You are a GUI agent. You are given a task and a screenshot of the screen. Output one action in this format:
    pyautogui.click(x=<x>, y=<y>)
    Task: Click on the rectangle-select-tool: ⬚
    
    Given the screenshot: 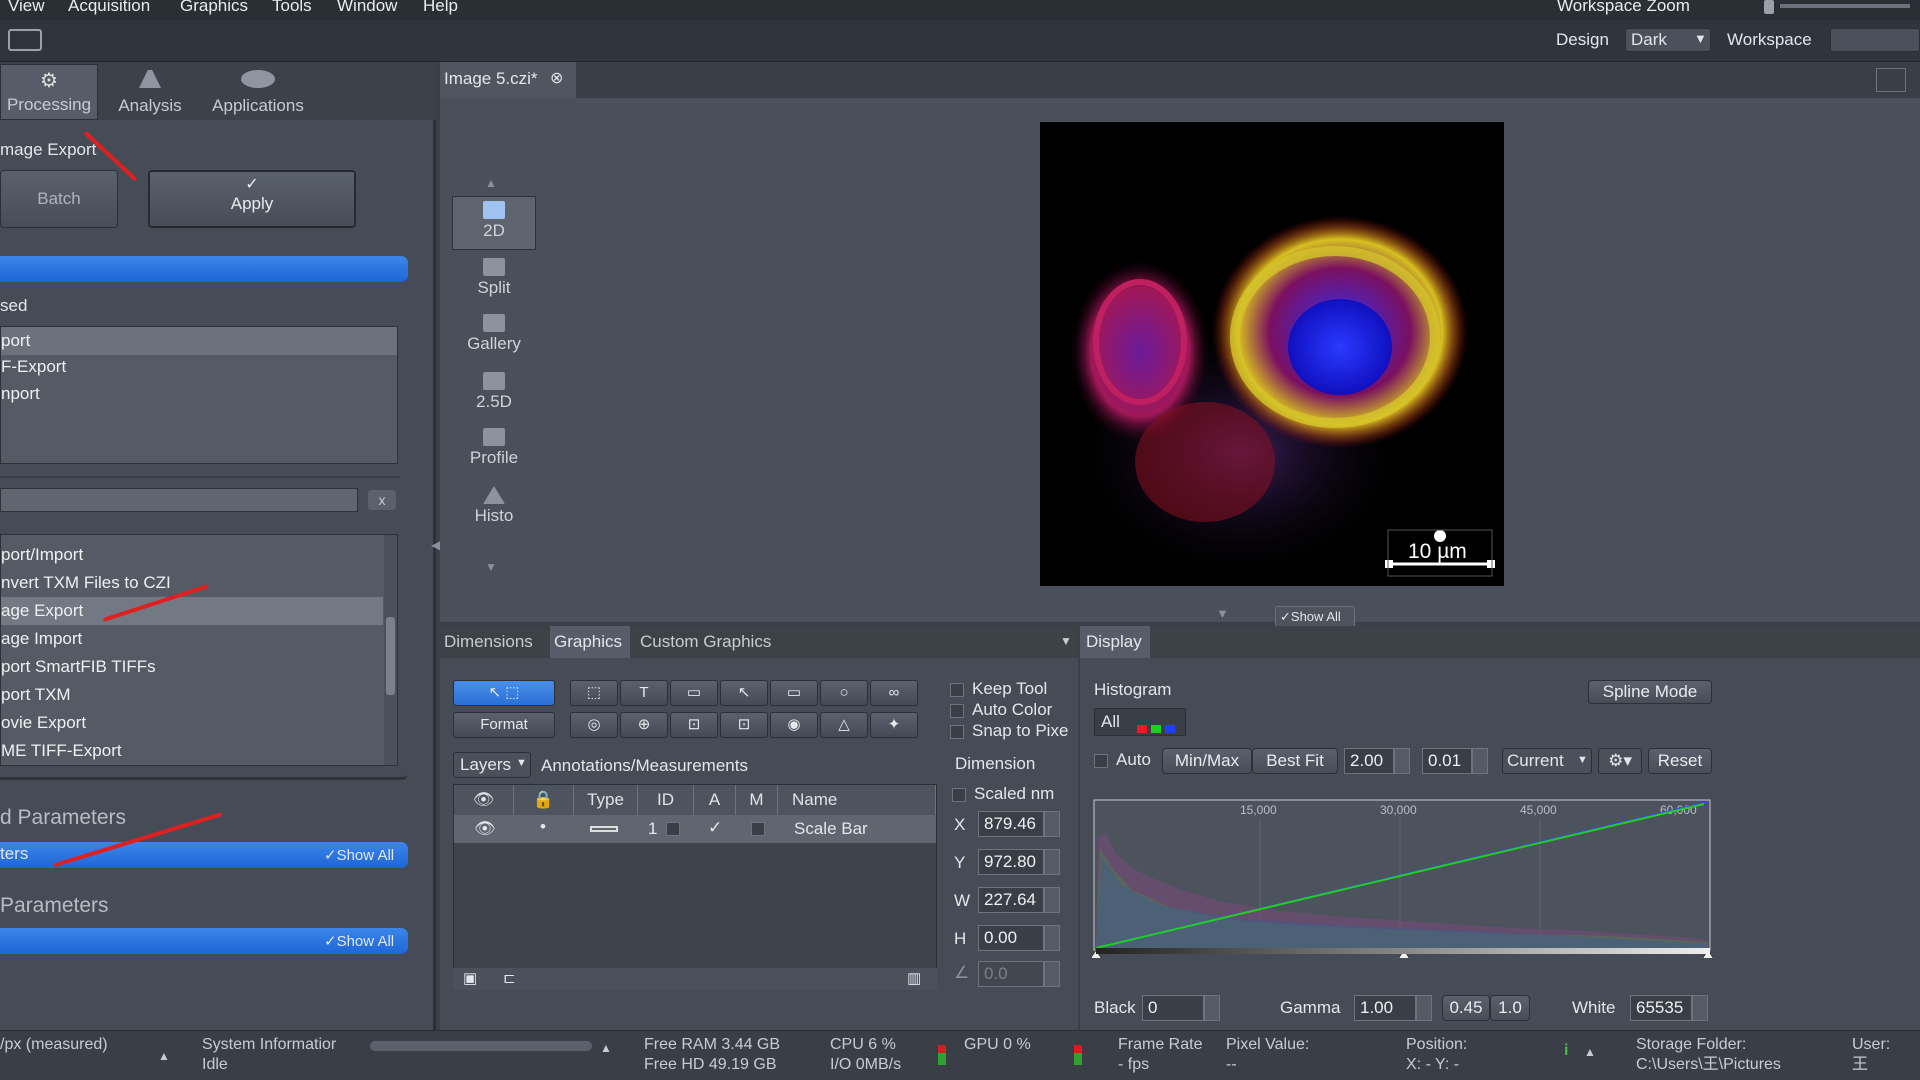 What is the action you would take?
    pyautogui.click(x=594, y=693)
    